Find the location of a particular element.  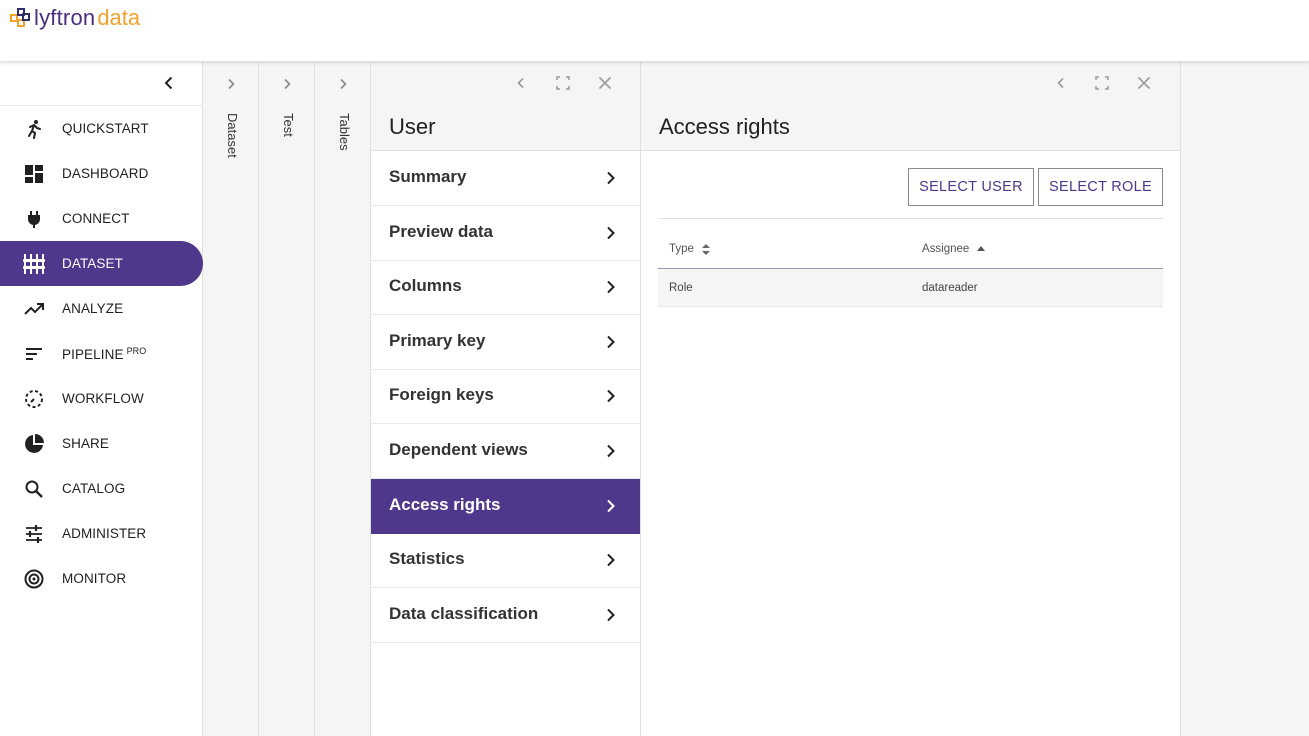

column-header-label: Type is located at coordinates (681, 249).